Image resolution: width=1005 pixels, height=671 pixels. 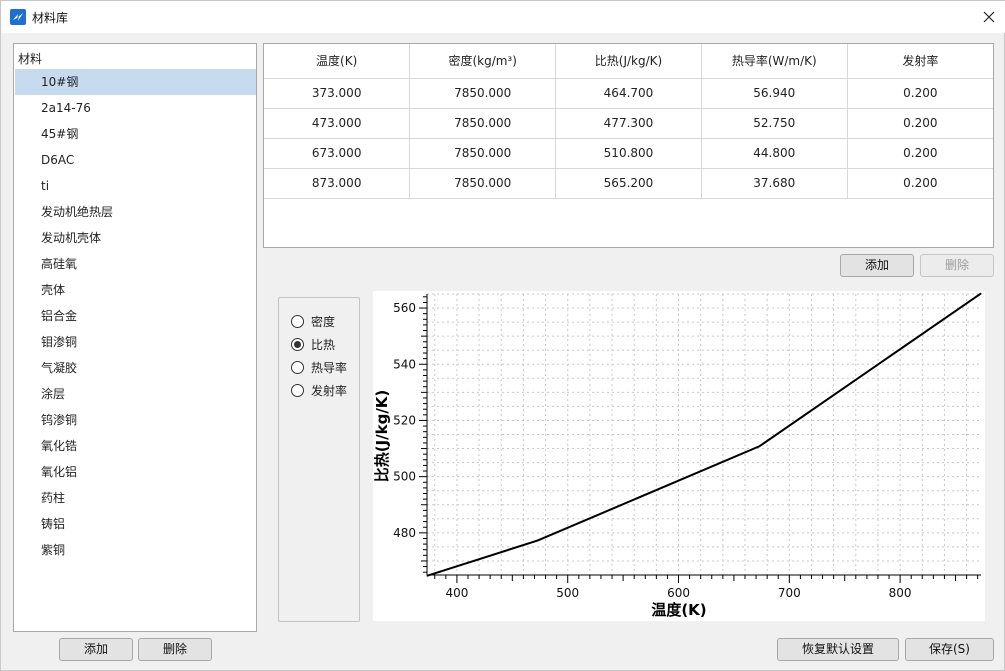 I want to click on material-item: ti, so click(x=135, y=186).